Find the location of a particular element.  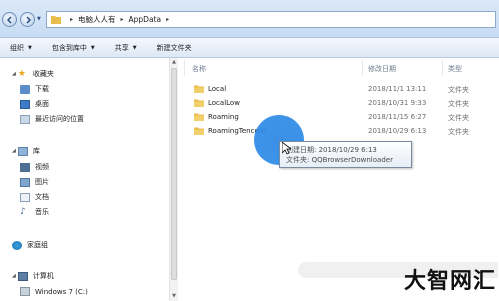

new-folder-button: 新建文件夹 is located at coordinates (174, 47).